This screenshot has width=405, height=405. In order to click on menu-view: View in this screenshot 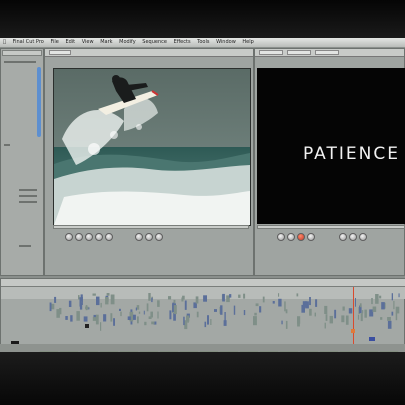, I will do `click(88, 42)`.